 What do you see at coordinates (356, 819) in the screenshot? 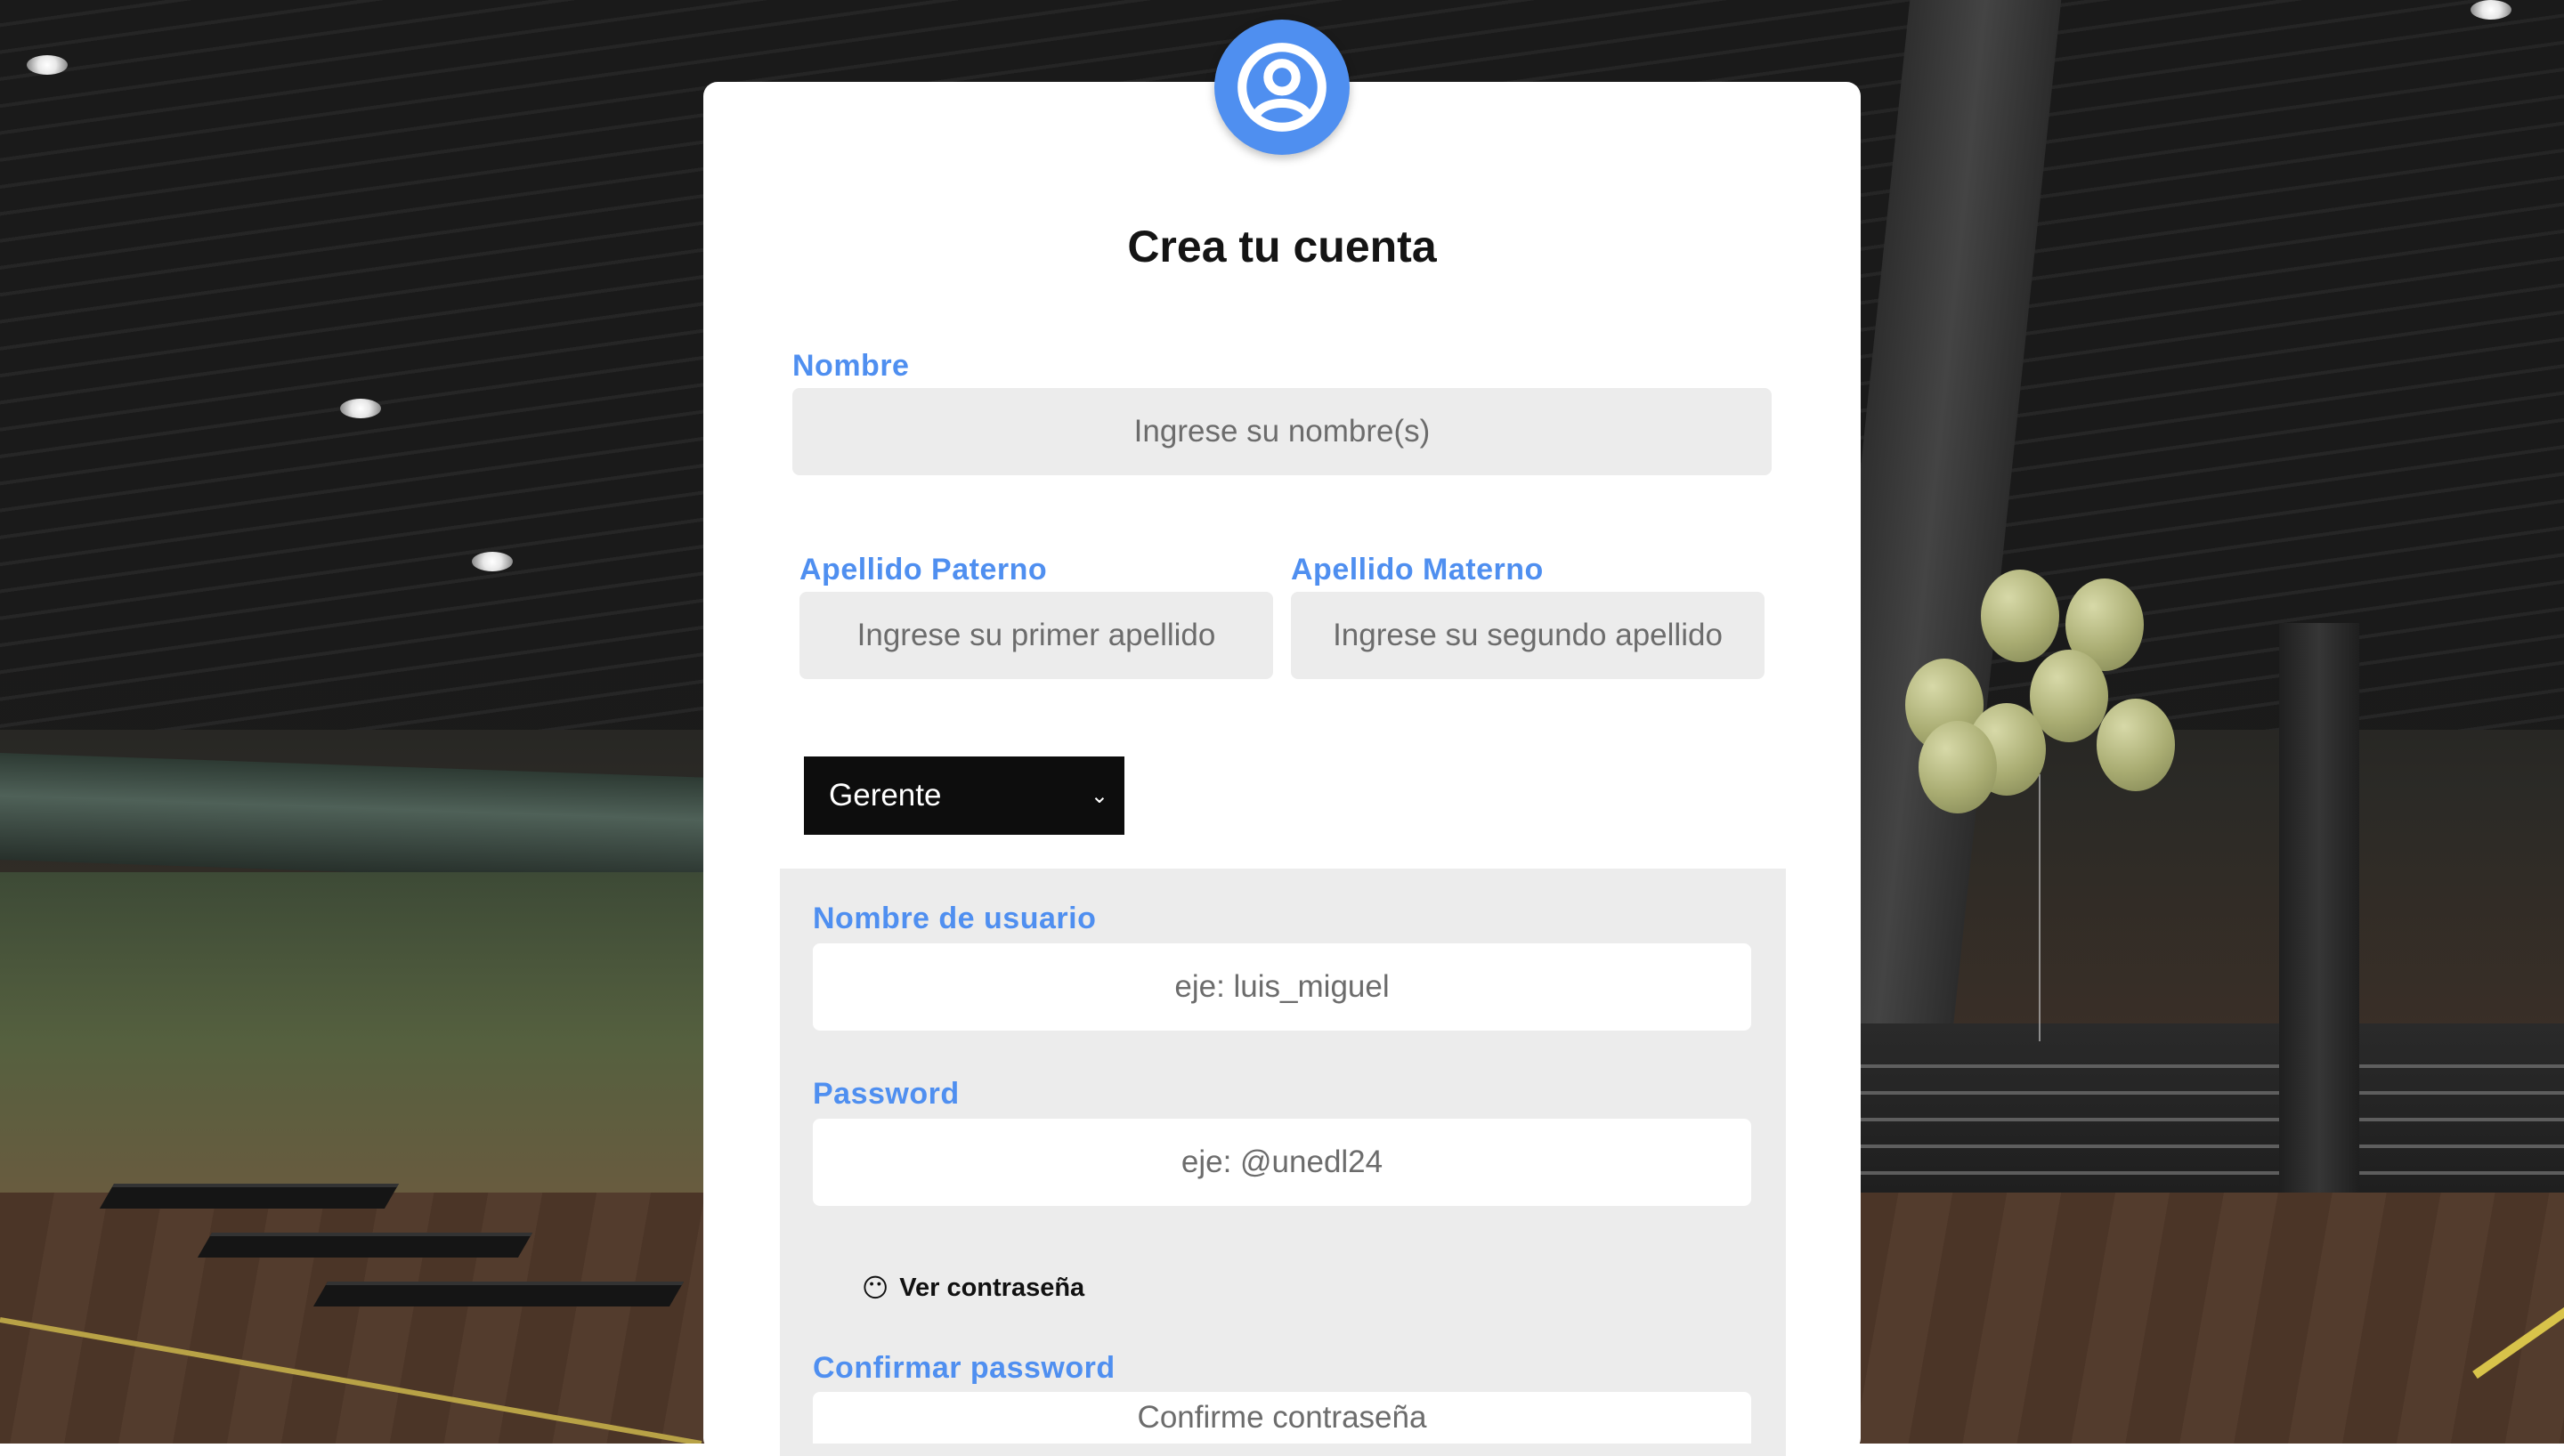
I see `wall-duct` at bounding box center [356, 819].